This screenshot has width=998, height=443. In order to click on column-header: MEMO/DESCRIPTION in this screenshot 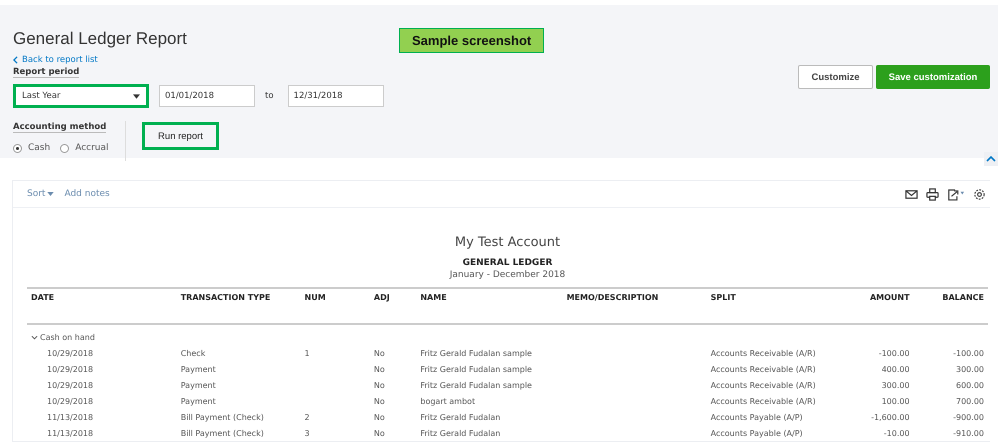, I will do `click(634, 306)`.